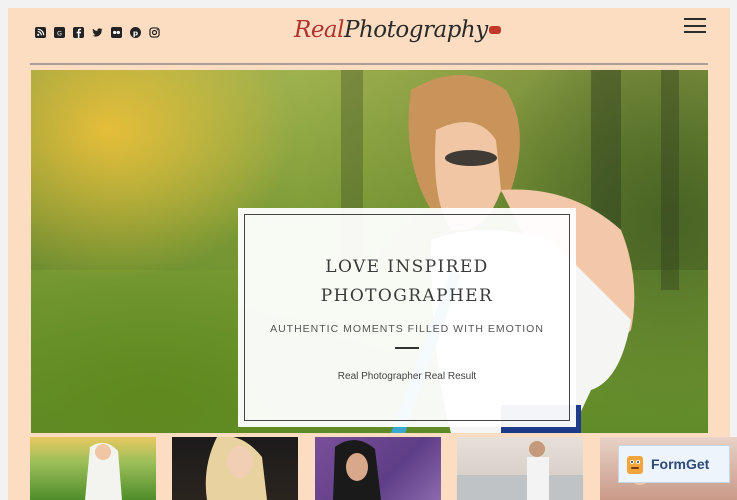  I want to click on hamburger-menu-icon, so click(695, 25).